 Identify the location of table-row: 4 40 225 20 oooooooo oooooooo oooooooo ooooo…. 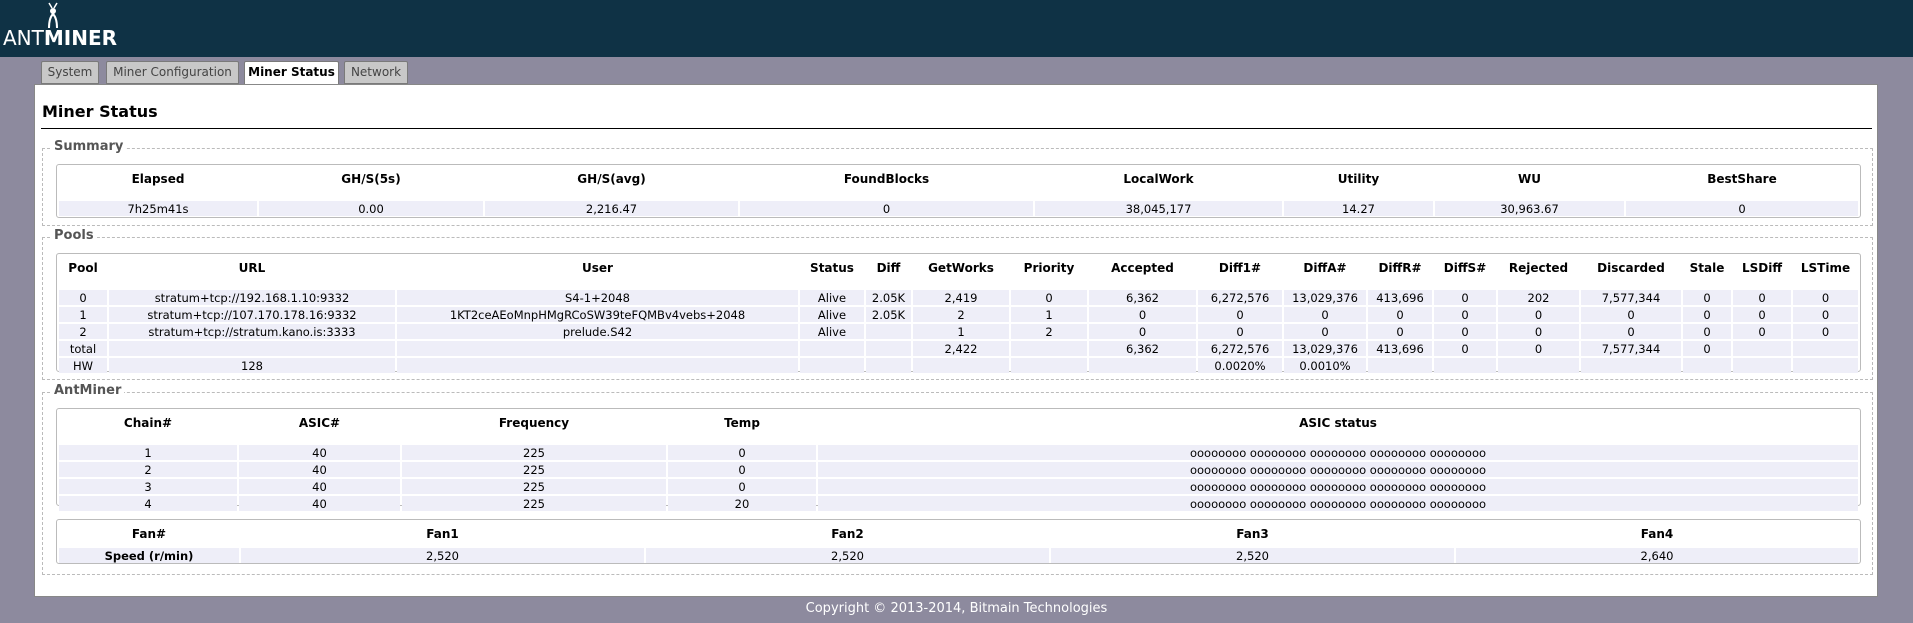
(958, 503).